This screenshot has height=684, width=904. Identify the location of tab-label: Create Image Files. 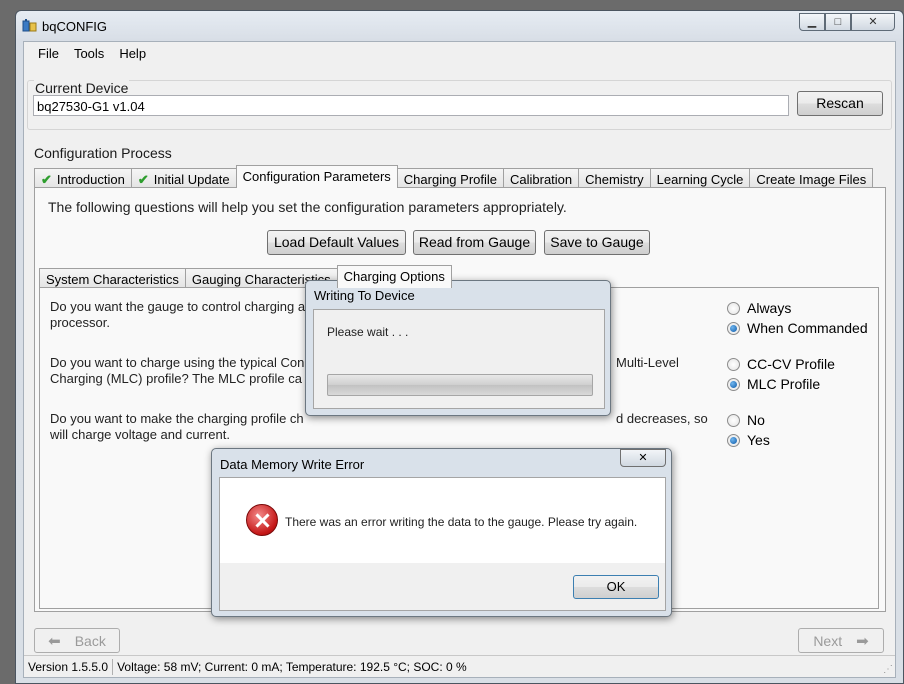
(811, 179).